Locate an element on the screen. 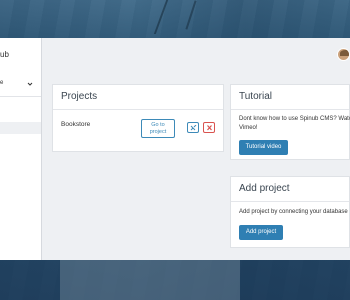 Image resolution: width=350 pixels, height=300 pixels. projects-card-header: Projects is located at coordinates (138, 97).